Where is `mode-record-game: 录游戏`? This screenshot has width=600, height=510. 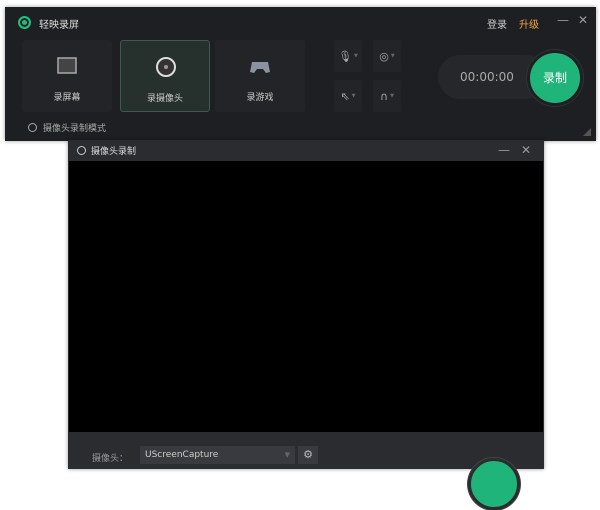
mode-record-game: 录游戏 is located at coordinates (260, 76).